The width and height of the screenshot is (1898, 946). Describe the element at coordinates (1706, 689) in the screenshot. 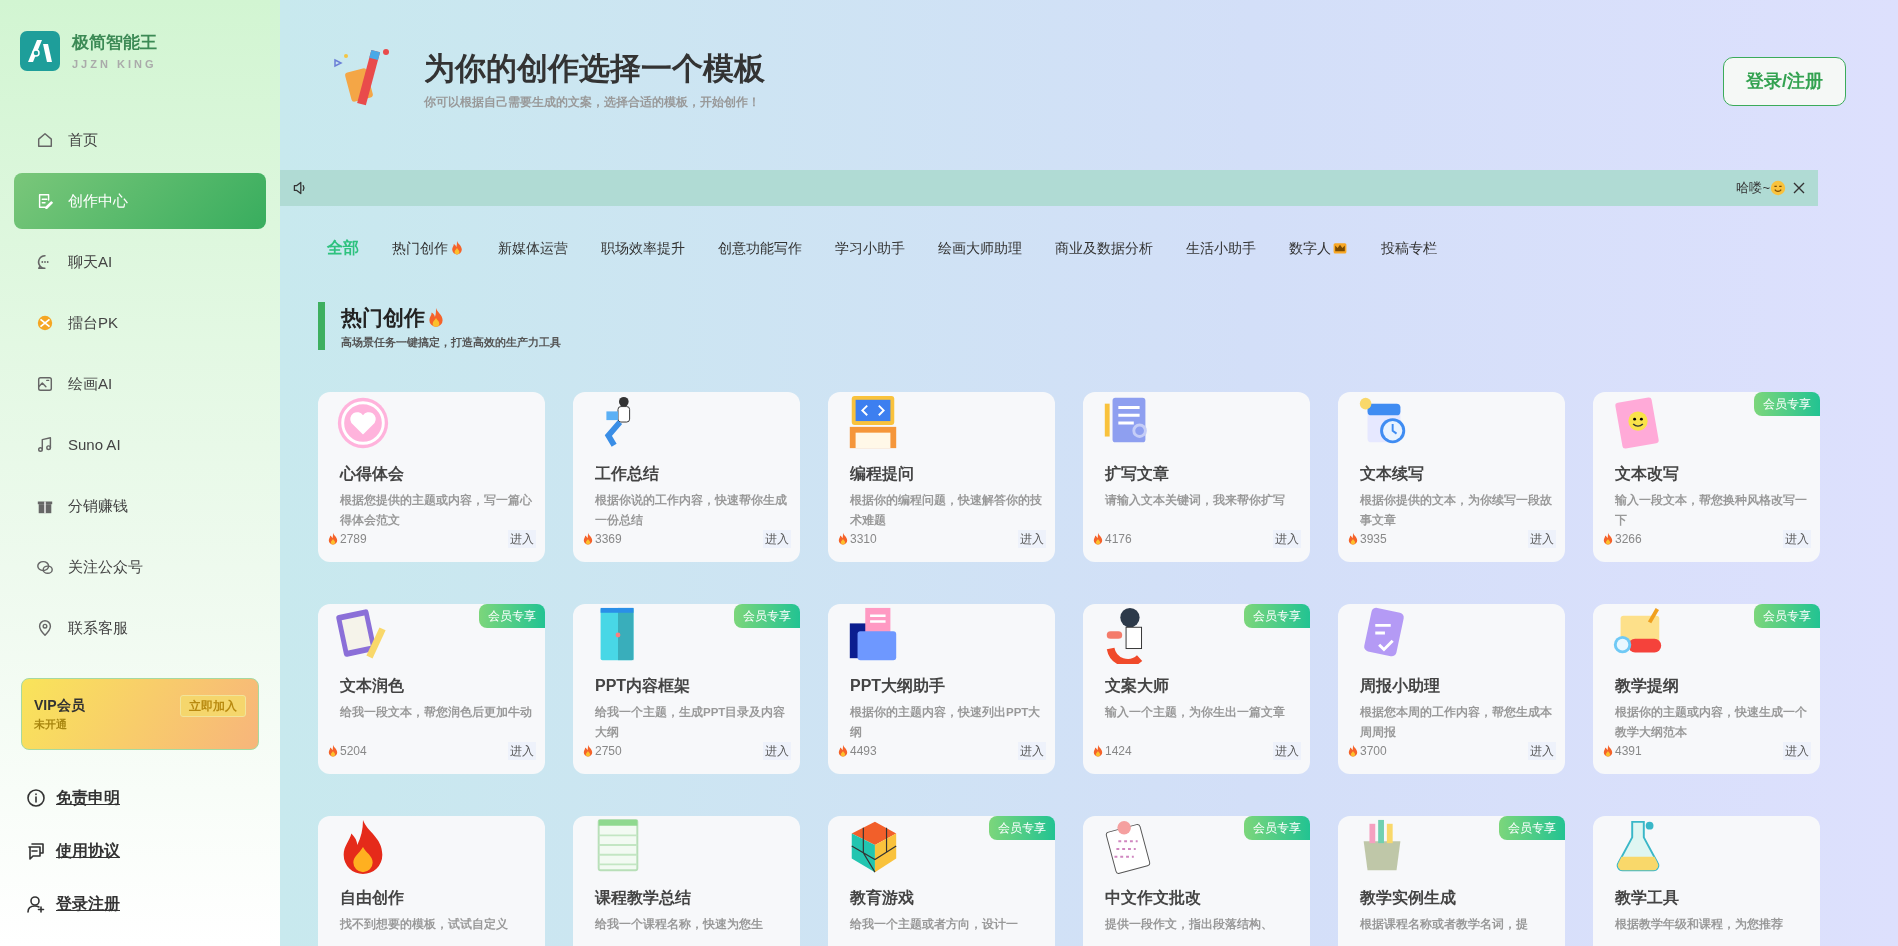

I see `template-card: 会员专享 教学提纲 根据你的主题或内容，快速生成一个教学大纲范本 4391 进入` at that location.